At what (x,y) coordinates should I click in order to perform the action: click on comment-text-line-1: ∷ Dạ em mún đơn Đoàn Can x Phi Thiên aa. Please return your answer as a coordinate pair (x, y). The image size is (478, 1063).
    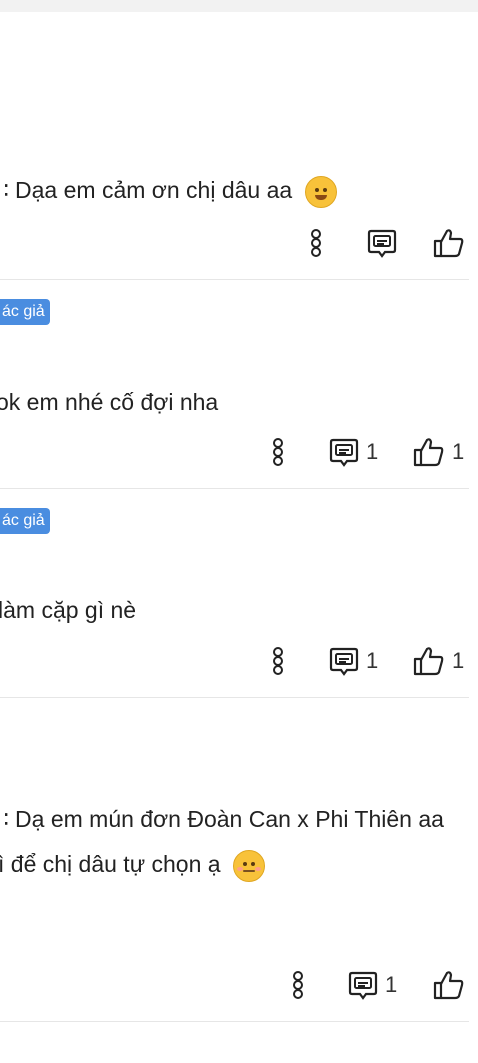
    Looking at the image, I should click on (222, 819).